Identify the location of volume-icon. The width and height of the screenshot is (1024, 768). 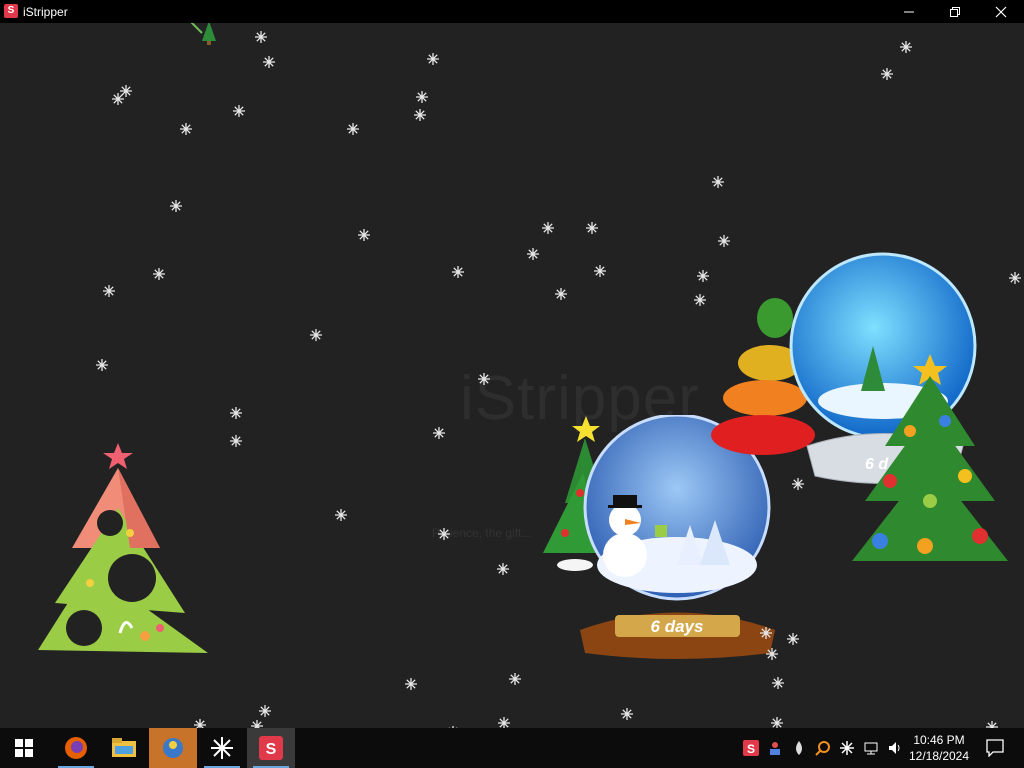
(895, 748).